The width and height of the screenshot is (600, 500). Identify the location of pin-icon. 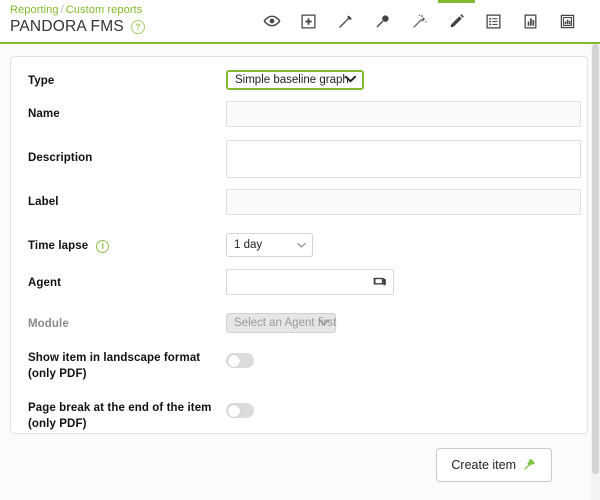
(346, 21).